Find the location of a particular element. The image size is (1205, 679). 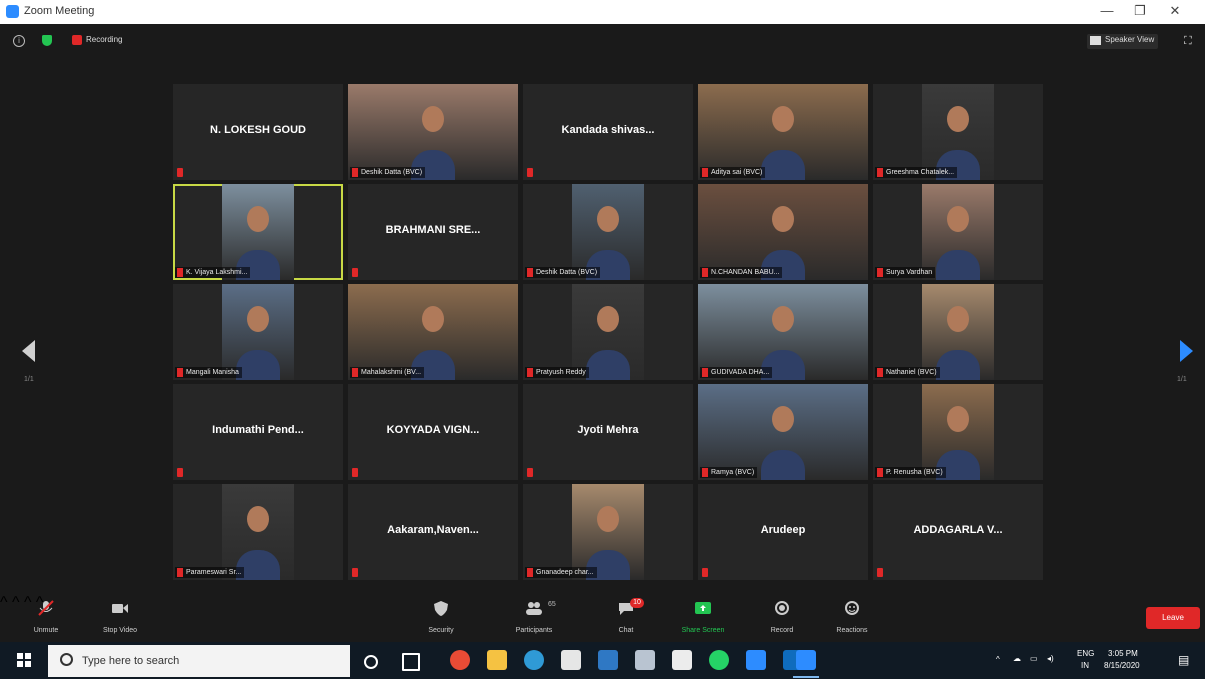

language-bottom: IN is located at coordinates (1085, 665).